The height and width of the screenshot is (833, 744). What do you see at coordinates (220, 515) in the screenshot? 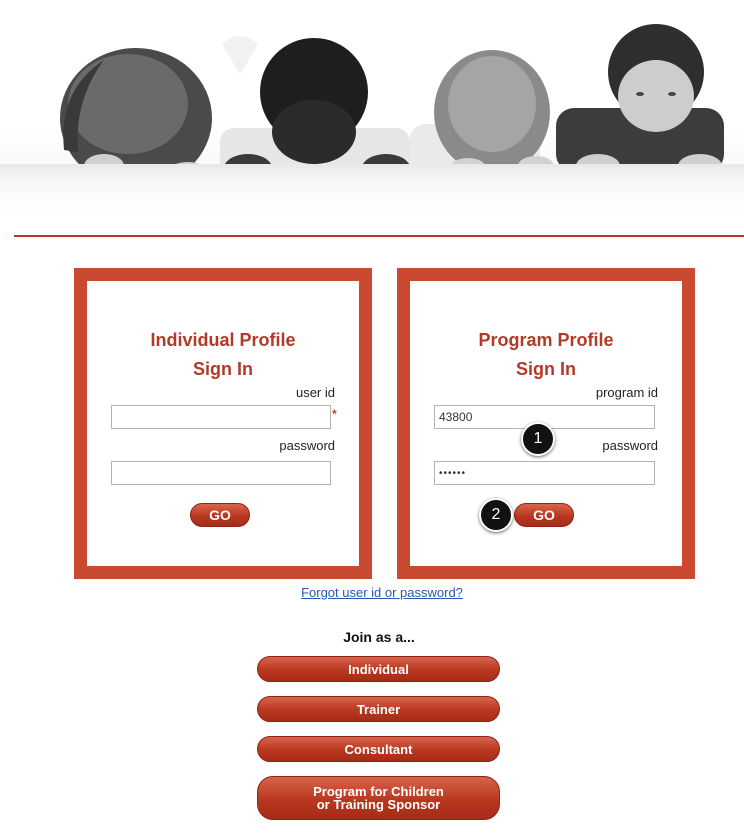
I see `individual-go-button: GO` at bounding box center [220, 515].